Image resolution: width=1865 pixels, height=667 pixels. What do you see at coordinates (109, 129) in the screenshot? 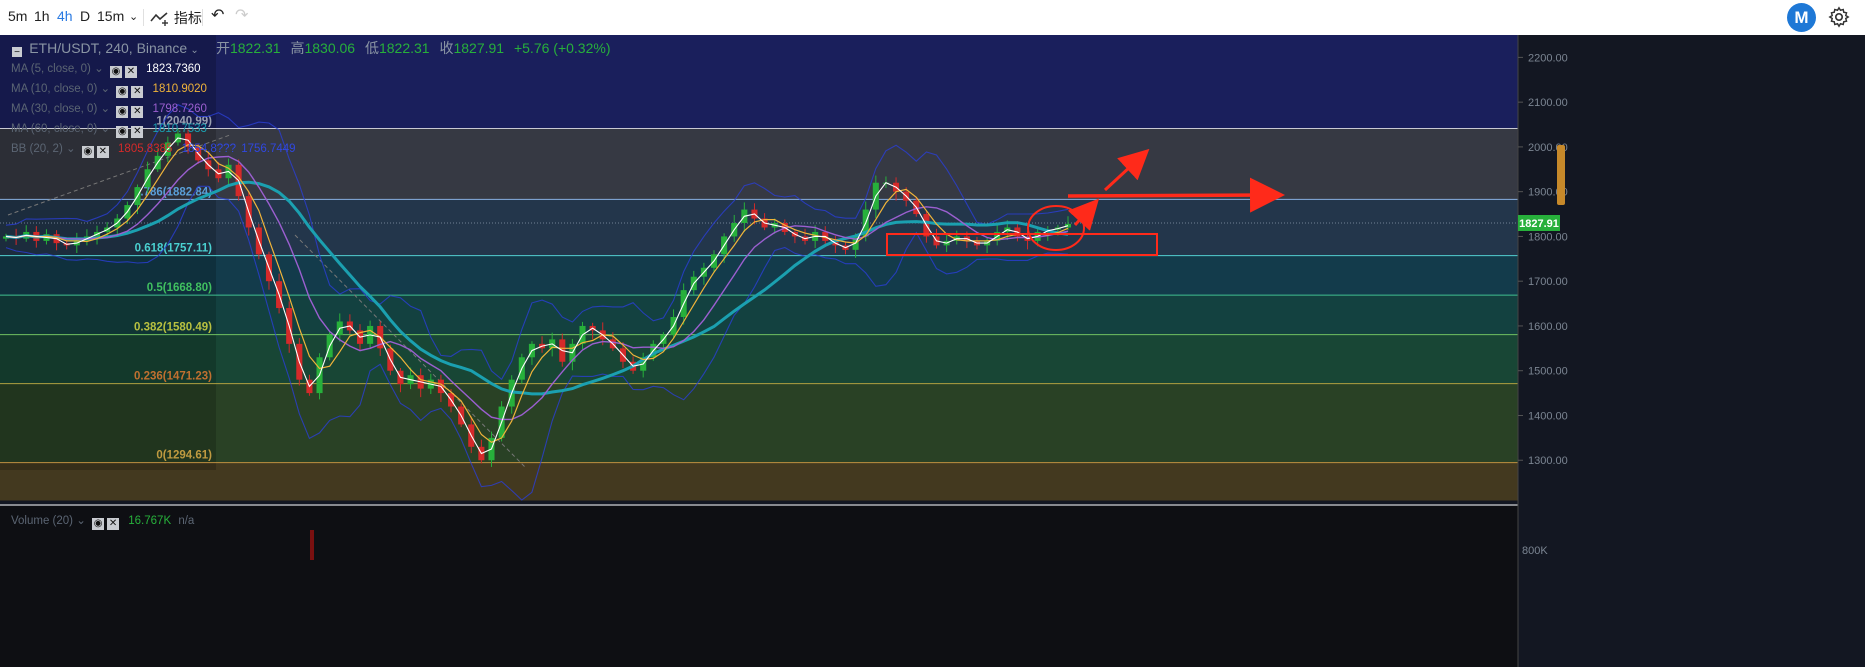
I see `ma60-legend: MA (60, close, 0) ⌄ ◉ ✕ 1810.7533` at bounding box center [109, 129].